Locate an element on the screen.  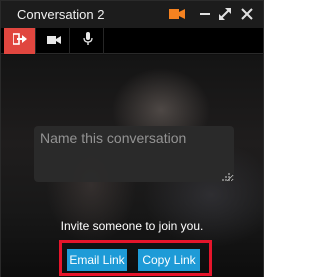
window-title: Conversation 2 is located at coordinates (61, 14).